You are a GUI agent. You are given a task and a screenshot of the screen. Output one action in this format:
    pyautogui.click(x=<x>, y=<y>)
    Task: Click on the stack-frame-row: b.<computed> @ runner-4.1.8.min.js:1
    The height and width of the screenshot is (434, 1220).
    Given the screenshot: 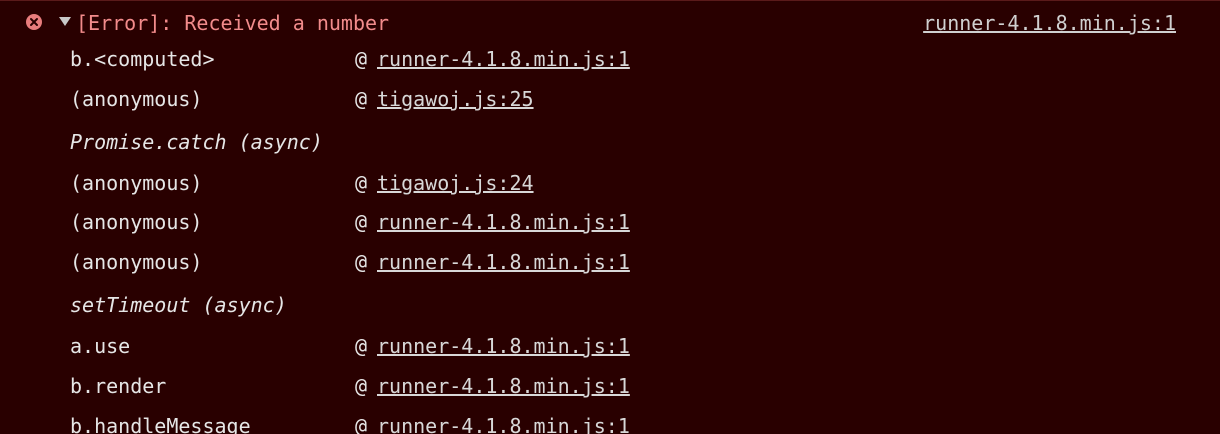 What is the action you would take?
    pyautogui.click(x=610, y=59)
    